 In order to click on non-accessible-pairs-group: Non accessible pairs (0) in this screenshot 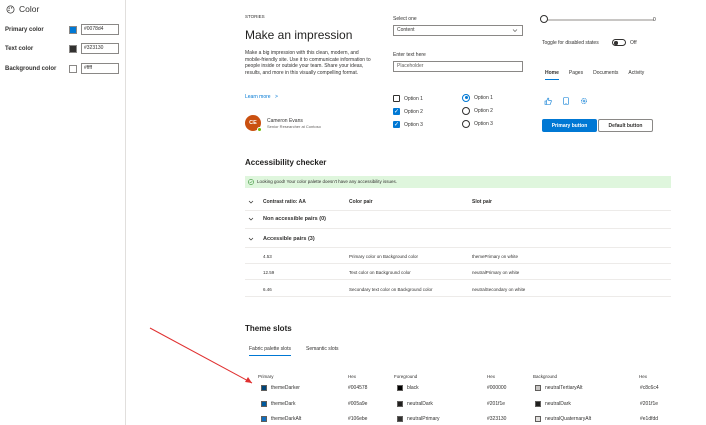, I will do `click(294, 219)`.